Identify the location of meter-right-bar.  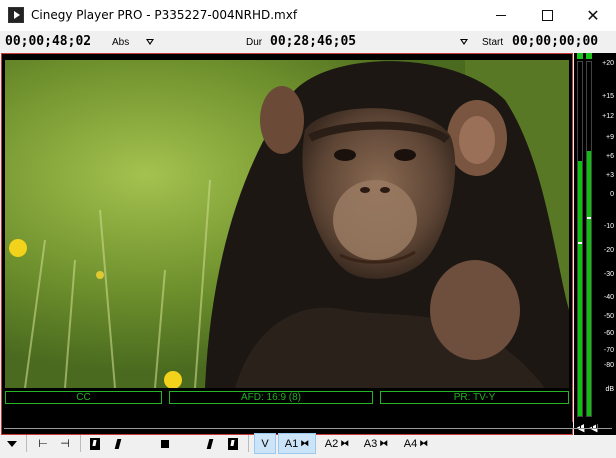
(589, 239).